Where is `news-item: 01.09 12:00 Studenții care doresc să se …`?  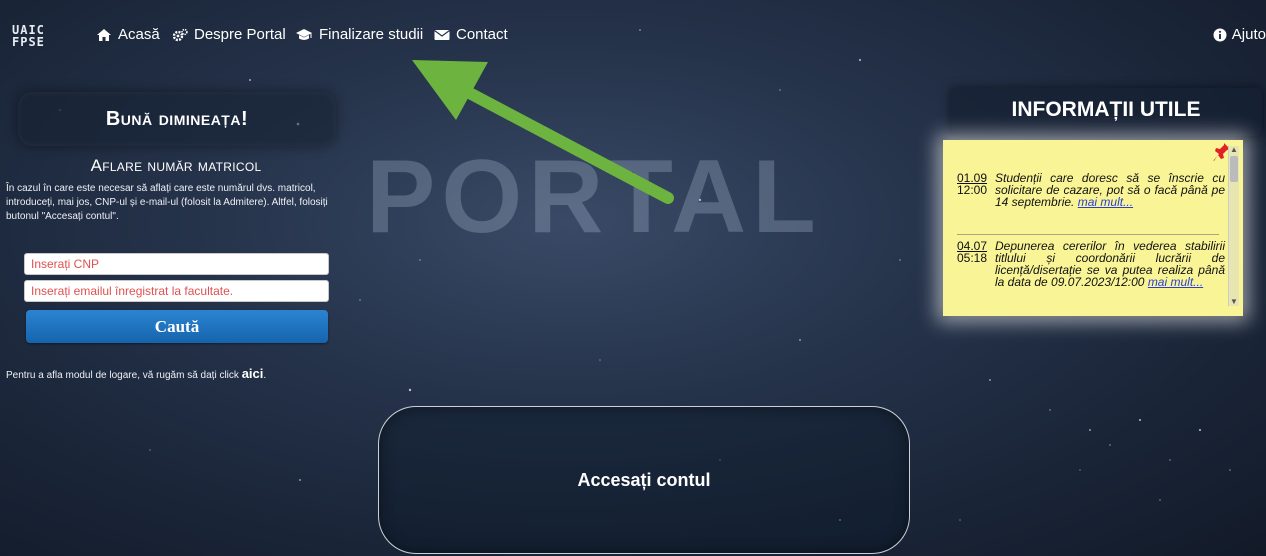
news-item: 01.09 12:00 Studenții care doresc să se … is located at coordinates (1091, 190).